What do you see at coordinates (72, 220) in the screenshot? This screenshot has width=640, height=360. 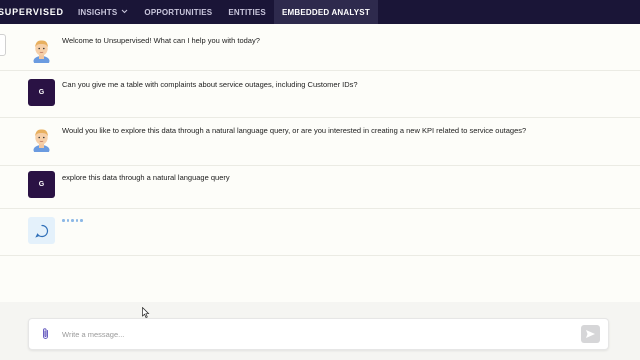 I see `typing-indicator` at bounding box center [72, 220].